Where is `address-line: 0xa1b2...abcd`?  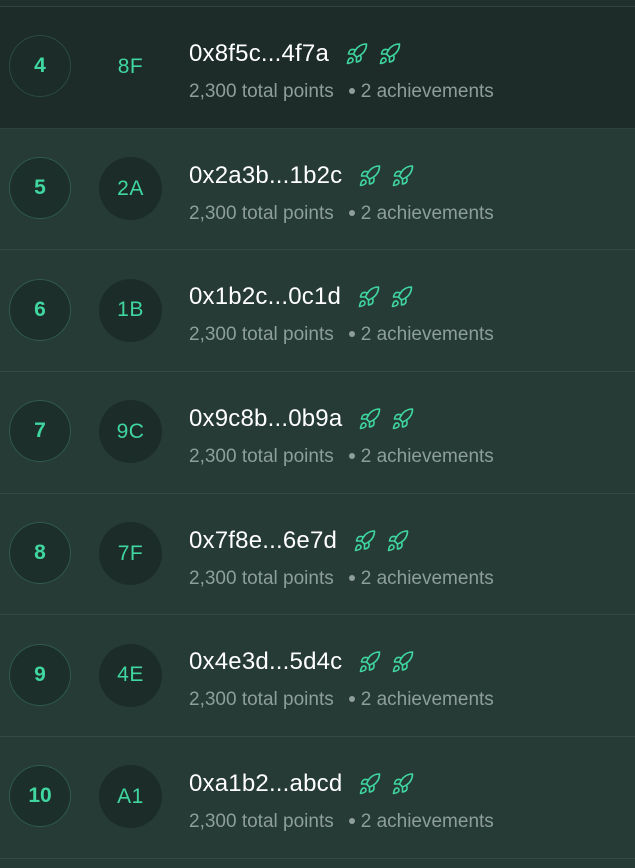
address-line: 0xa1b2...abcd is located at coordinates (341, 784).